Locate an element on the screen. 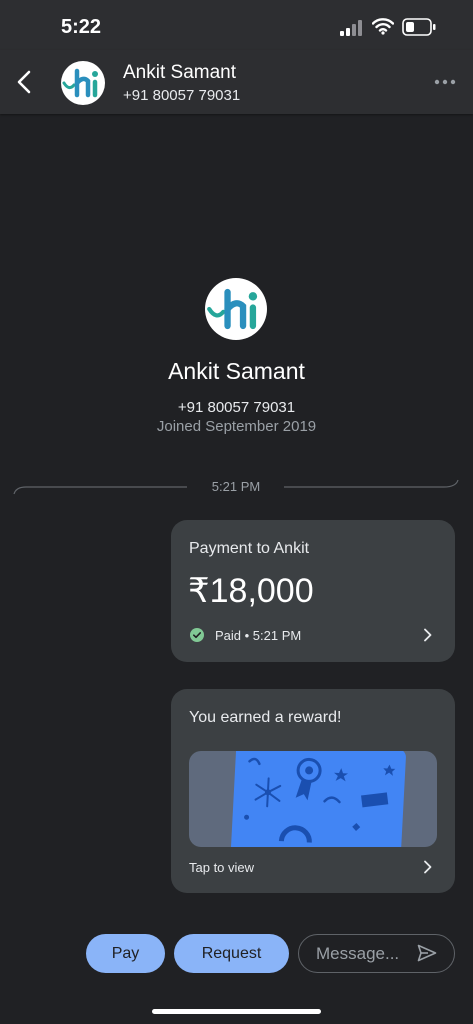  conversation-timestamp: 5:21 PM is located at coordinates (236, 486).